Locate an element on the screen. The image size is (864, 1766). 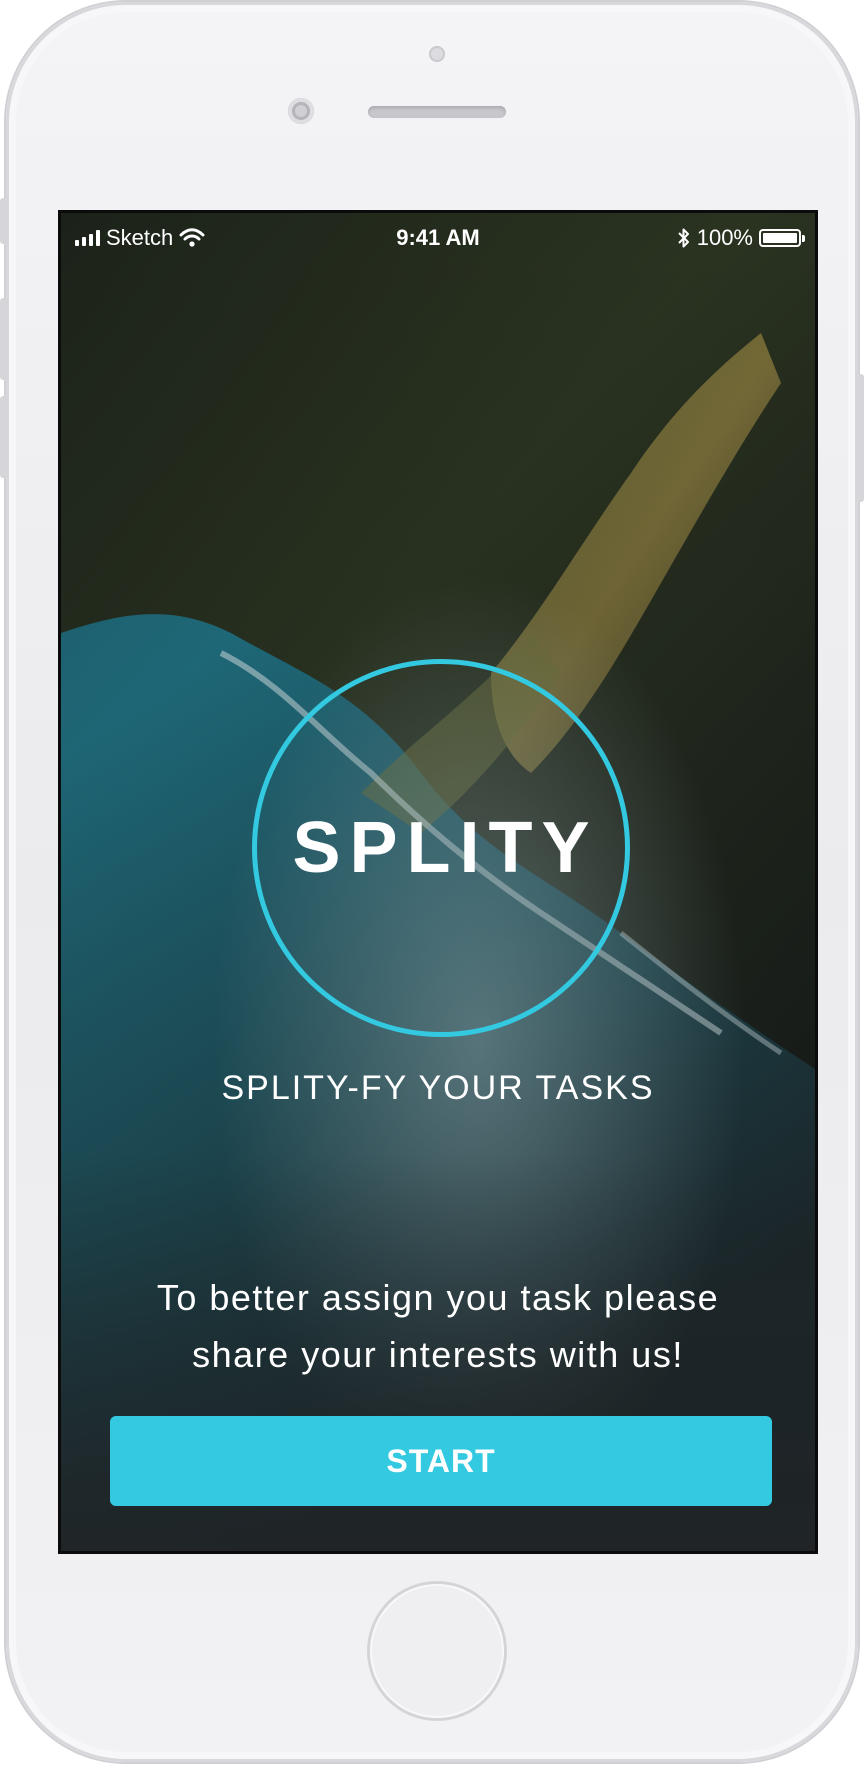
home-button is located at coordinates (437, 1651).